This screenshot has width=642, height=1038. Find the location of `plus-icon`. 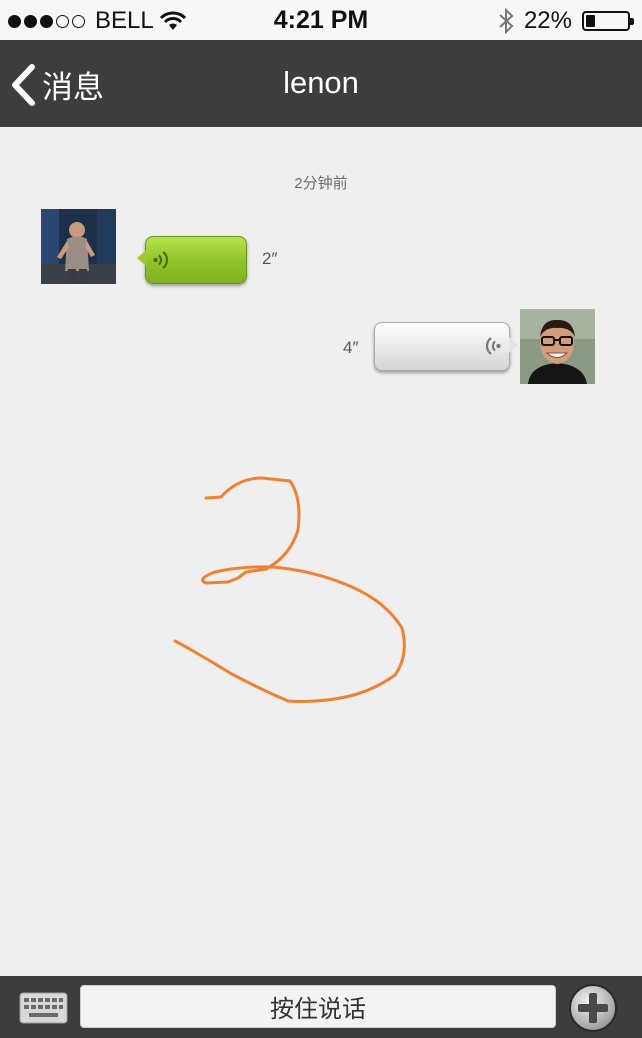

plus-icon is located at coordinates (593, 1008).